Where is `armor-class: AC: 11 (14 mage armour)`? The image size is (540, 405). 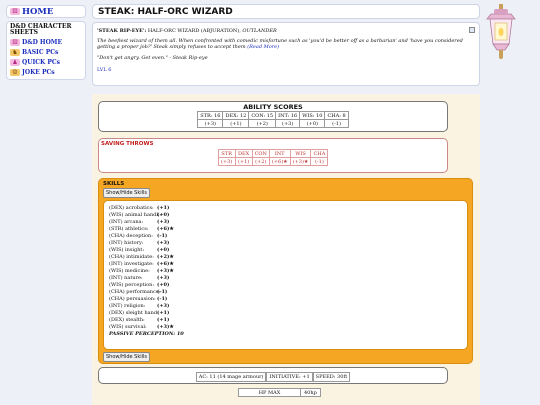 armor-class: AC: 11 (14 mage armour) is located at coordinates (231, 377).